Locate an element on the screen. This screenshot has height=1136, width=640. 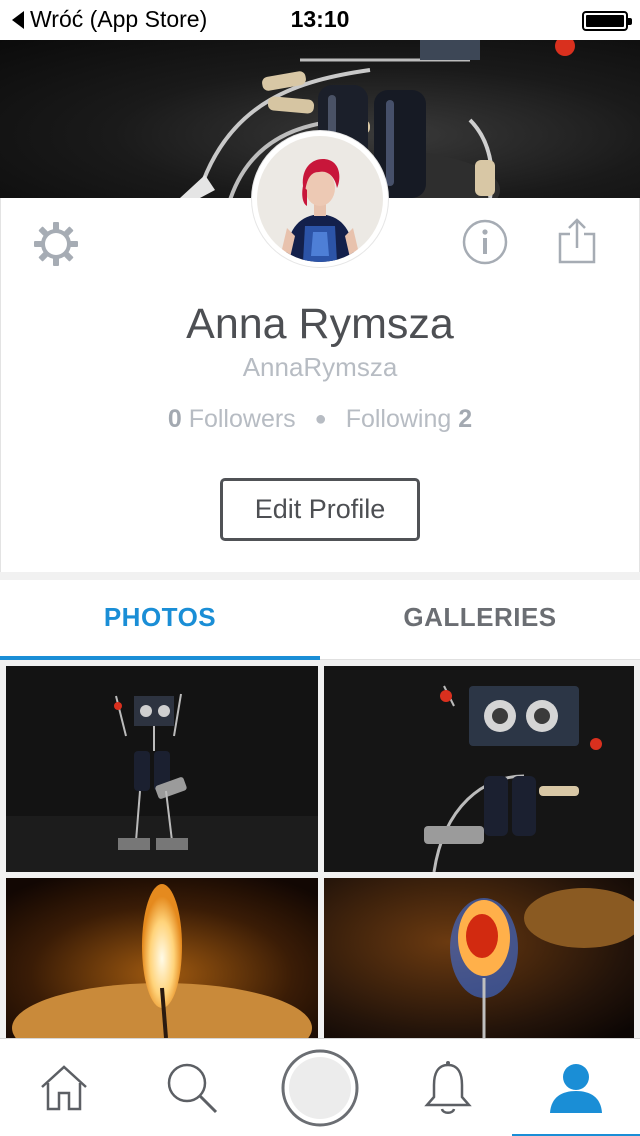
nav-upload is located at coordinates (320, 1087).